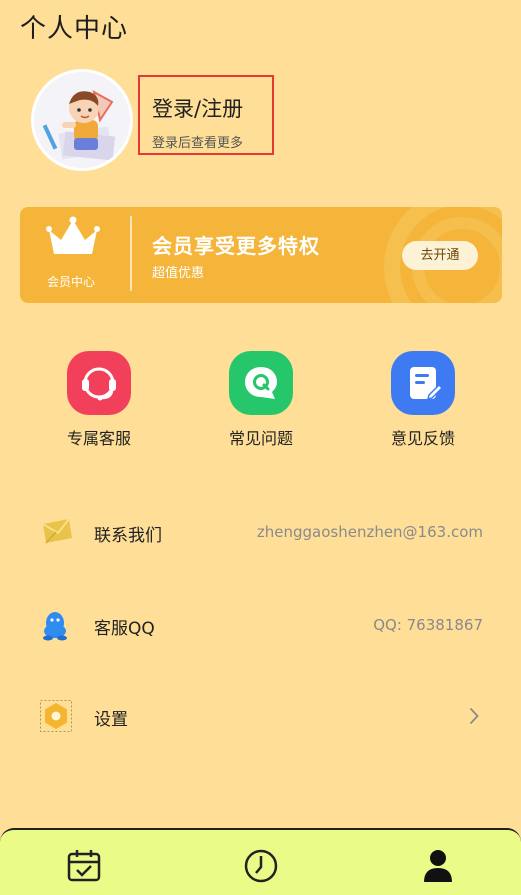  Describe the element at coordinates (128, 536) in the screenshot. I see `menu-item-label: 联系我们` at that location.